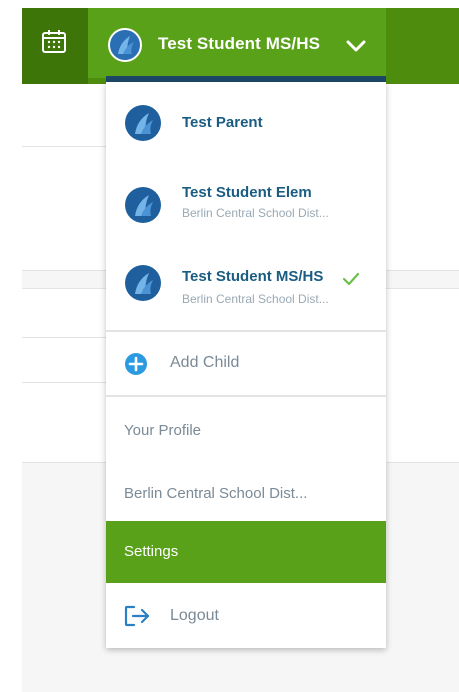 The height and width of the screenshot is (692, 459). What do you see at coordinates (151, 551) in the screenshot?
I see `settings-label: Settings` at bounding box center [151, 551].